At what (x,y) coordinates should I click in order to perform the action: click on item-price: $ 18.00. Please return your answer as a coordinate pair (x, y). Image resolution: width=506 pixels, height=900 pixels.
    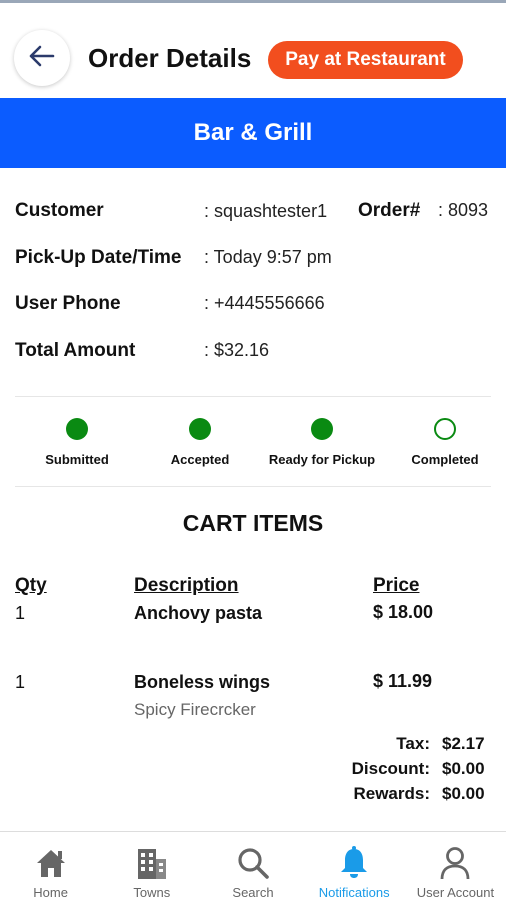
    Looking at the image, I should click on (403, 612).